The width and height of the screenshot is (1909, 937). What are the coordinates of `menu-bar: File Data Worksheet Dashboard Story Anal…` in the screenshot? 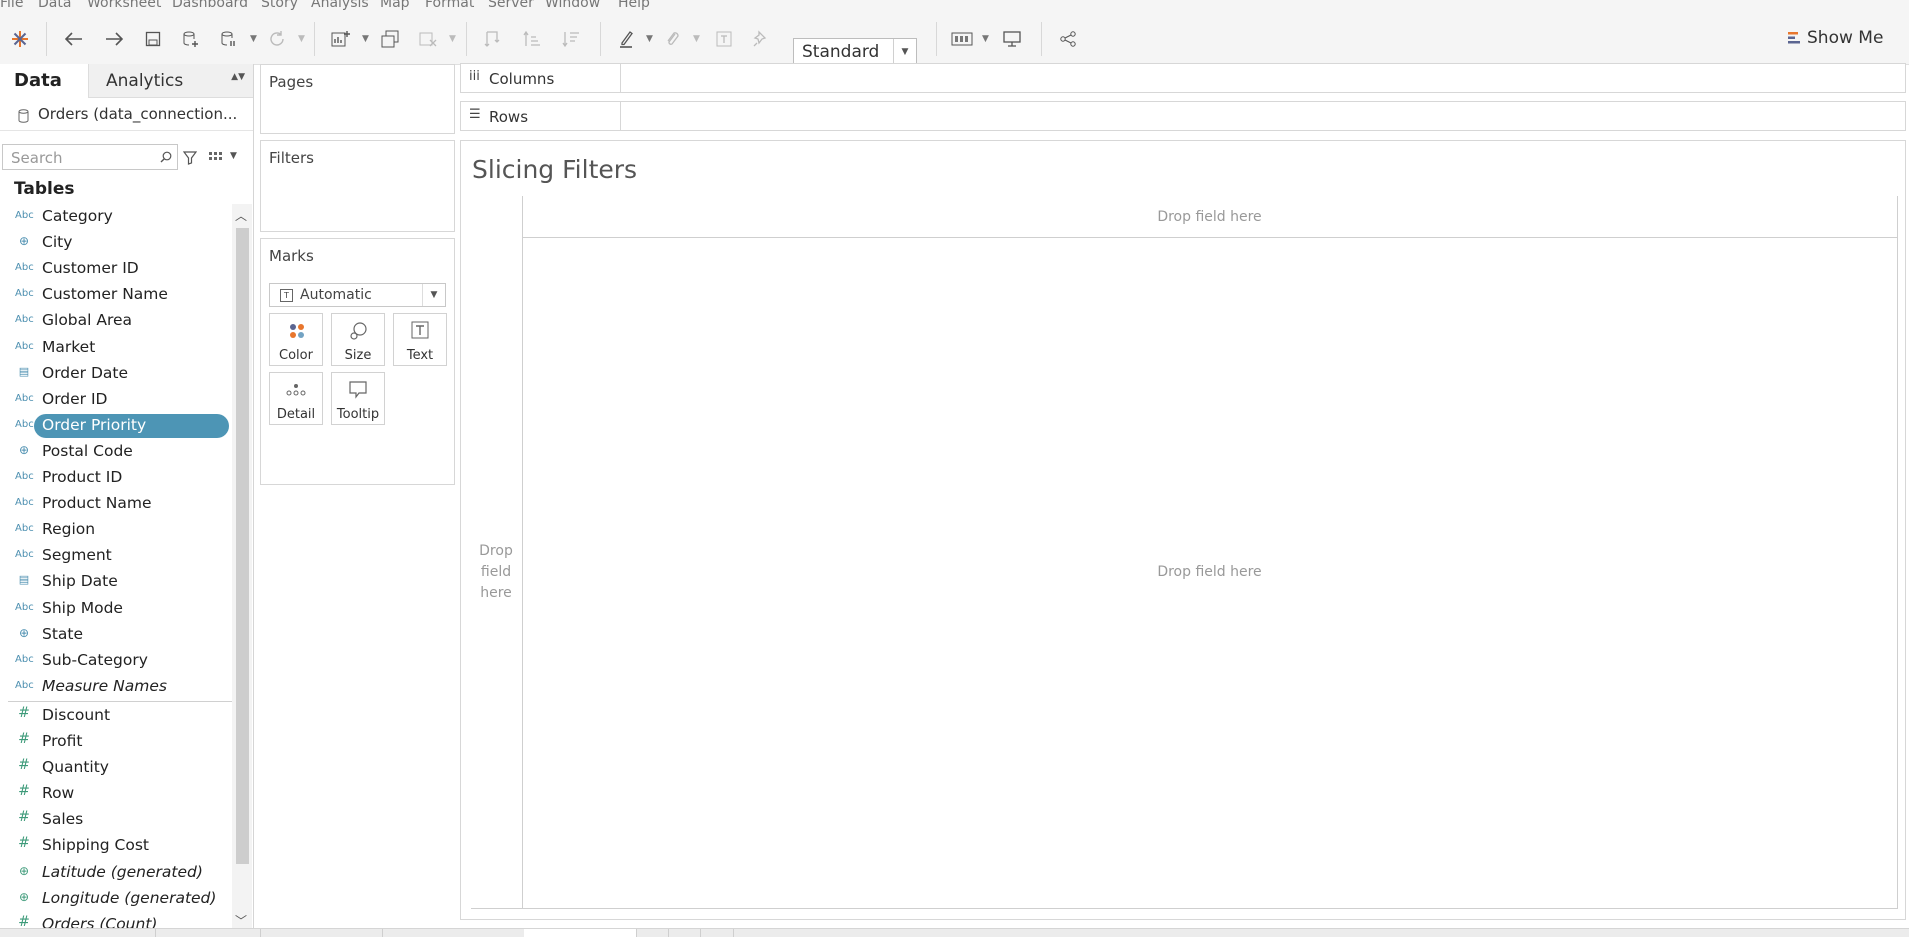 It's located at (954, 7).